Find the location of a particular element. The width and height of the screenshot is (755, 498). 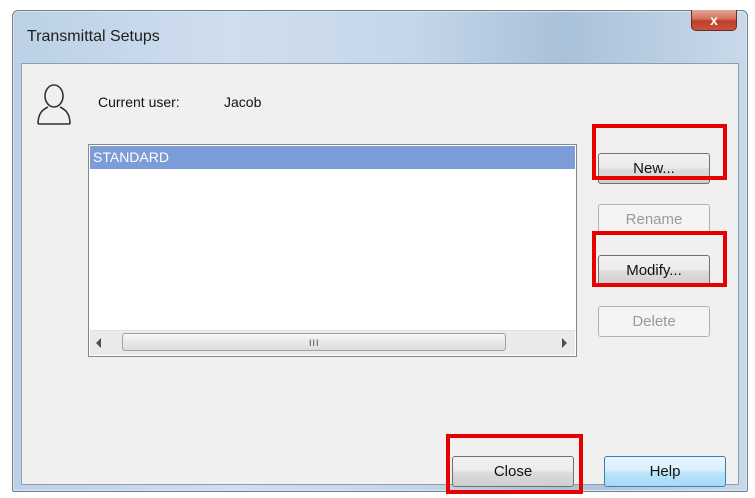

close-window-button: x is located at coordinates (714, 20).